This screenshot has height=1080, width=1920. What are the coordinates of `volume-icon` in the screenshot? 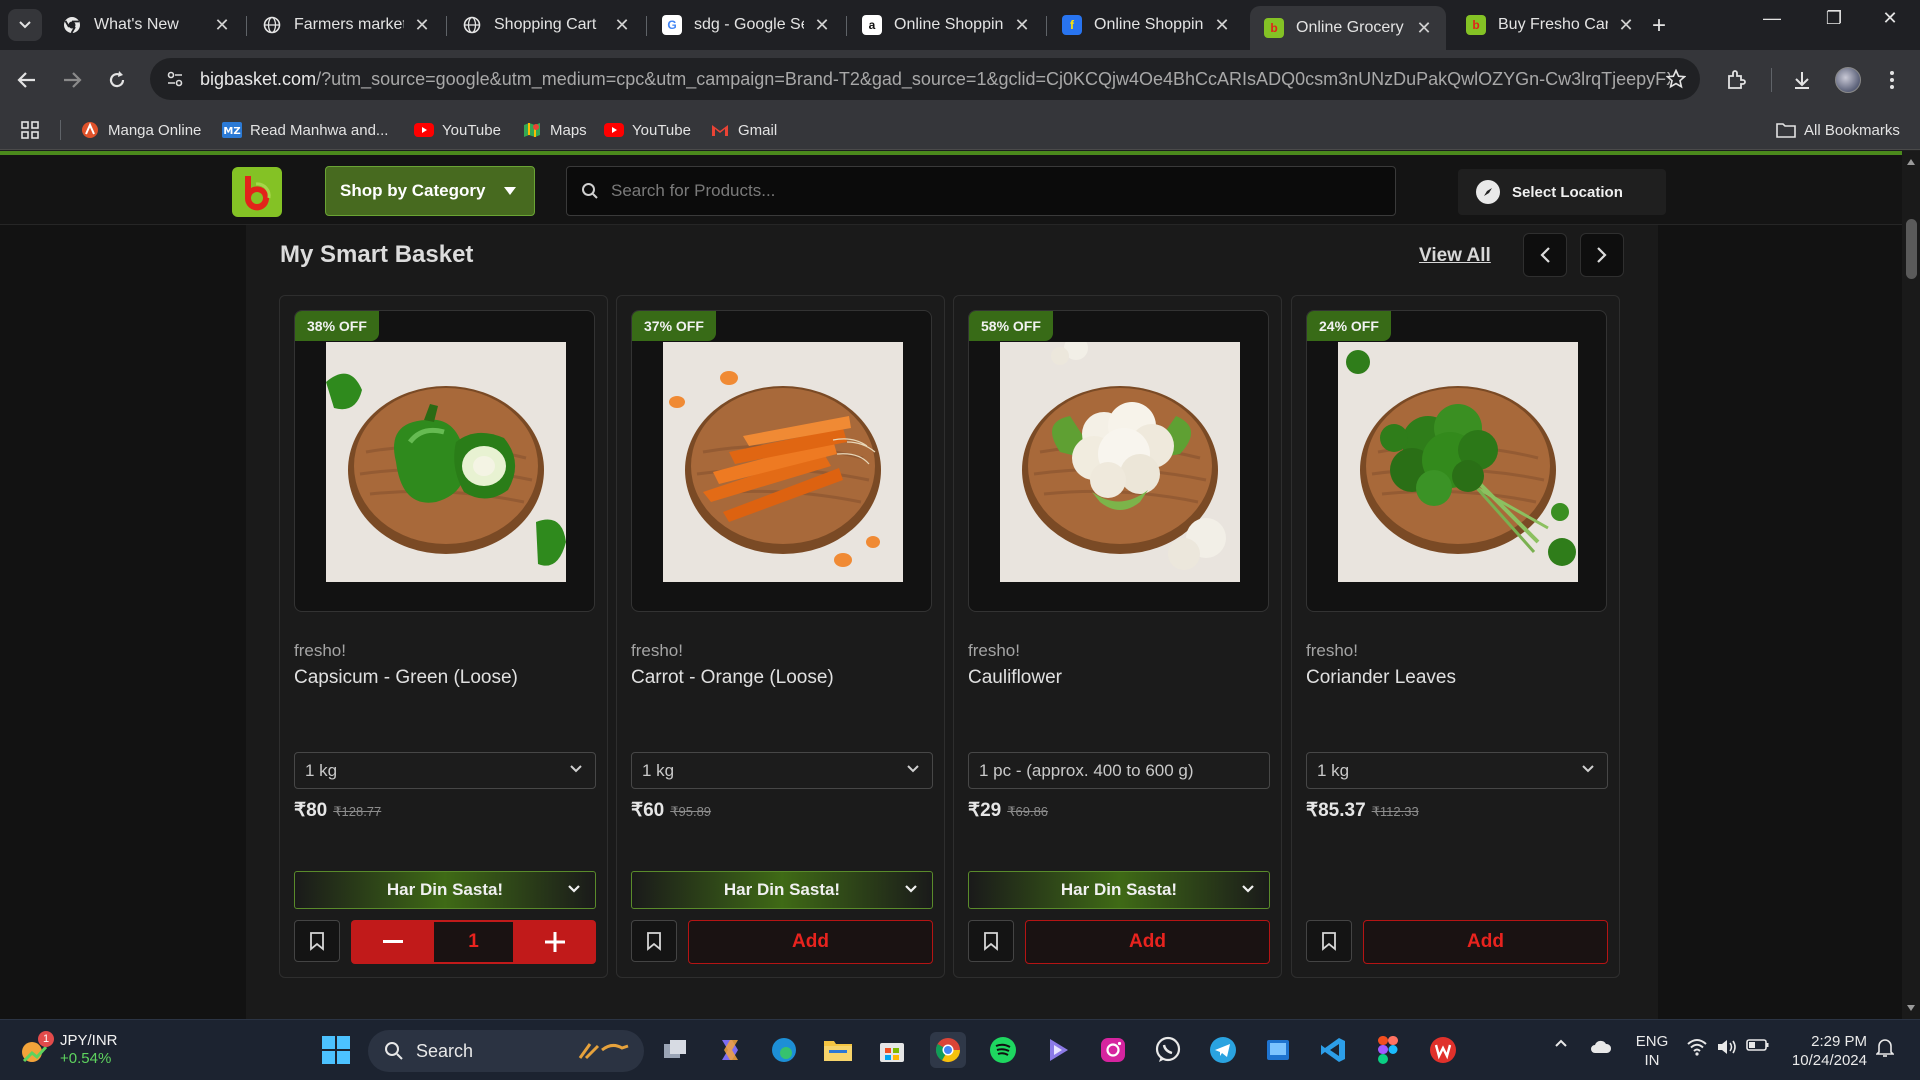 It's located at (1727, 1047).